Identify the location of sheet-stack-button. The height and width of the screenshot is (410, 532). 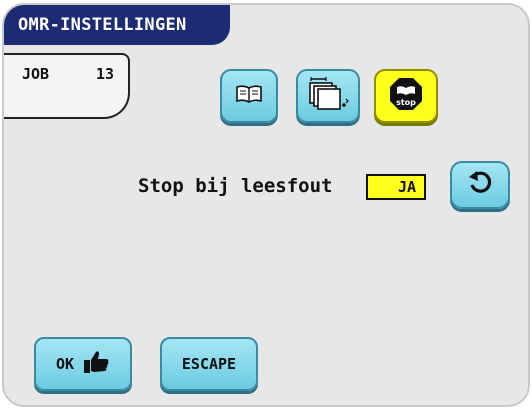
(328, 96).